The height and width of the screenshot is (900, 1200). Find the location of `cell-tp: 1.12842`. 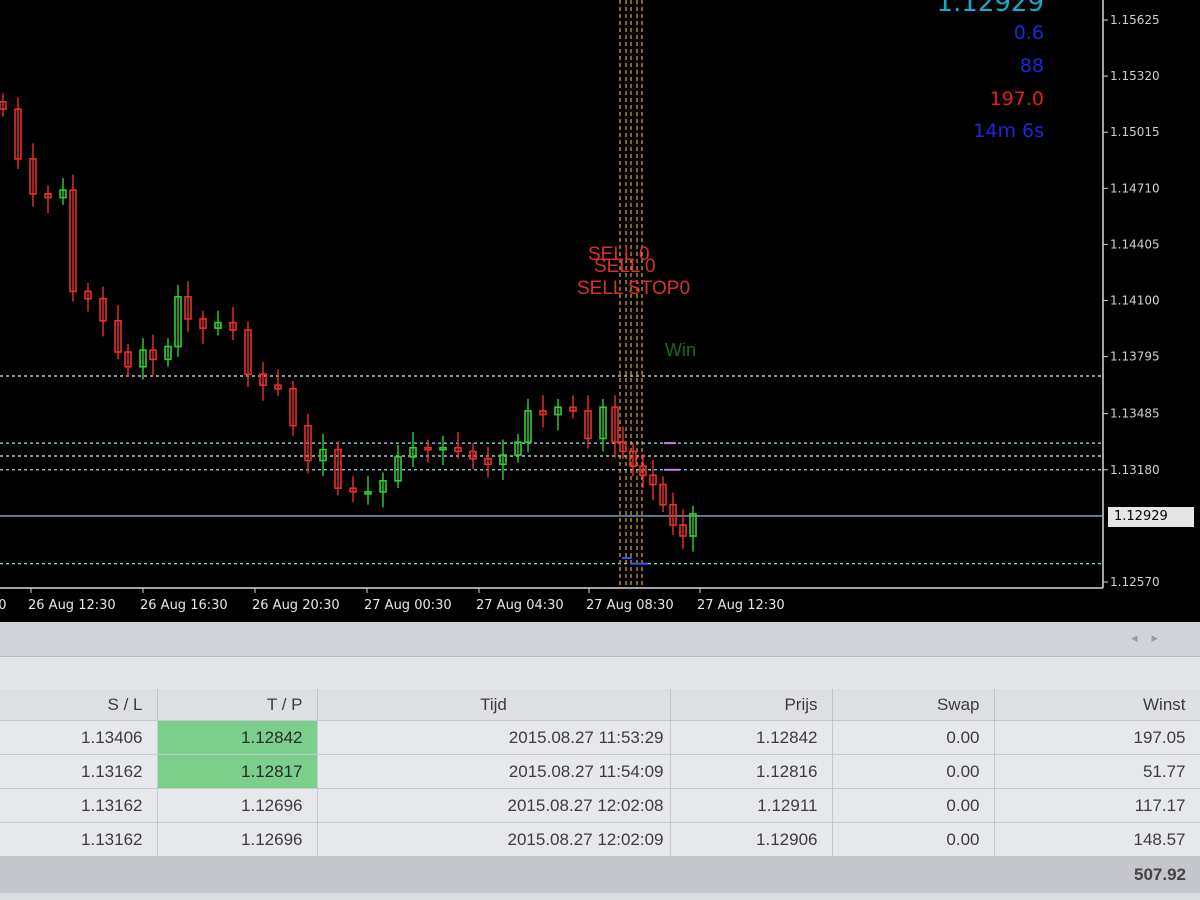

cell-tp: 1.12842 is located at coordinates (237, 737).